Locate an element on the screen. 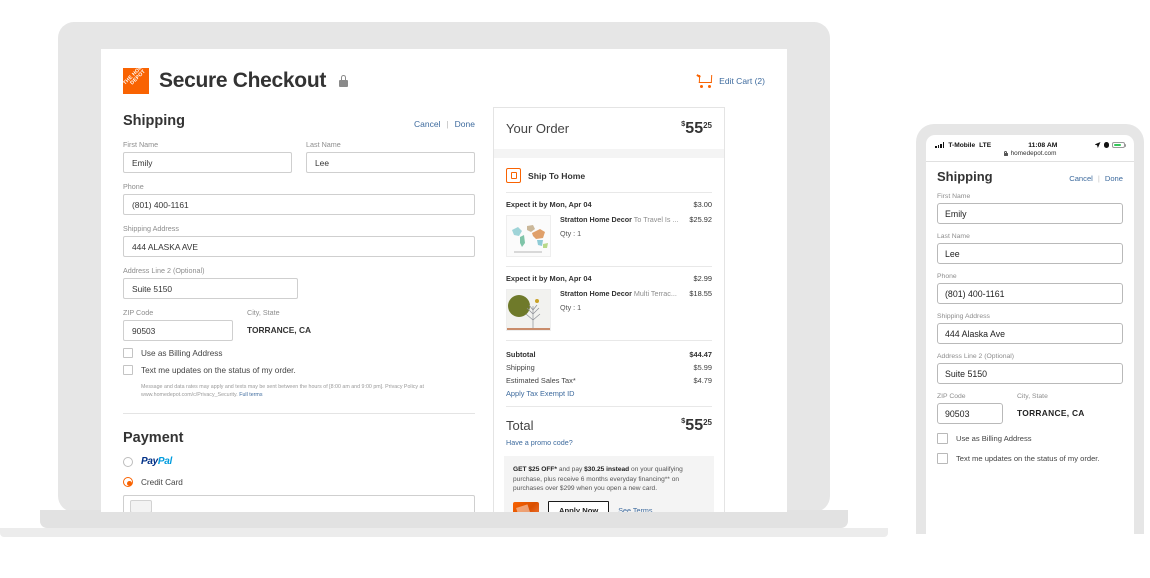  offer-bold-price: $30.25 instead is located at coordinates (607, 469).